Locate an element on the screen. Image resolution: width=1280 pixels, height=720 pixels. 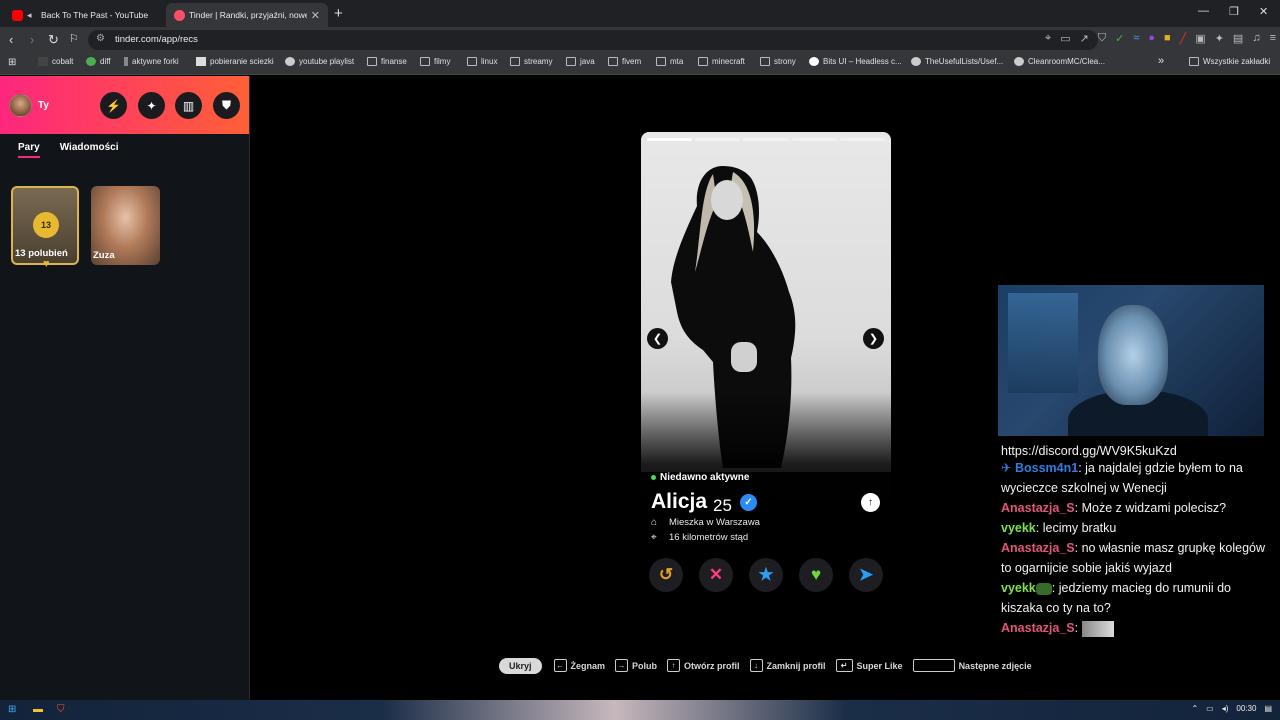
bookmark-mta: mta is located at coordinates (669, 61).